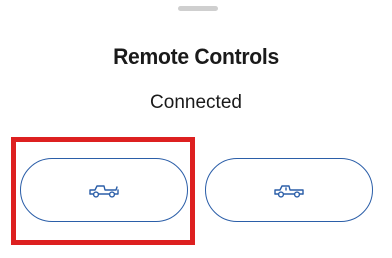  I want to click on sheet-title: Remote Controls, so click(196, 56).